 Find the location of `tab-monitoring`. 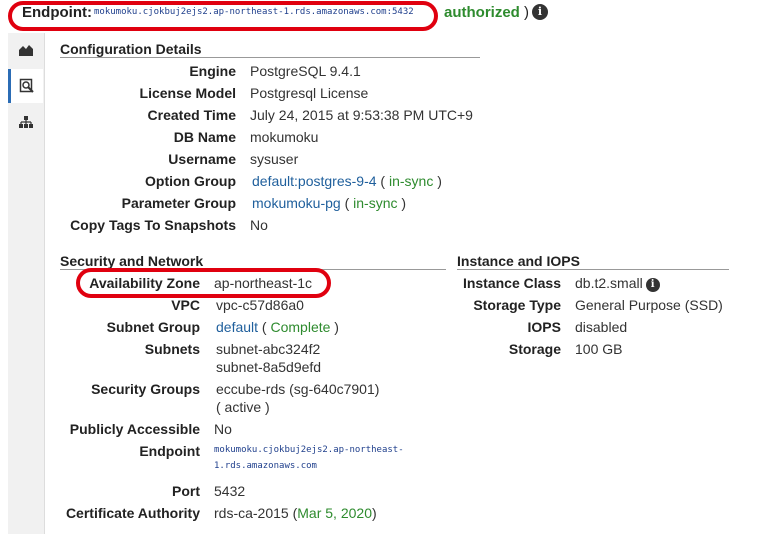

tab-monitoring is located at coordinates (25, 50).